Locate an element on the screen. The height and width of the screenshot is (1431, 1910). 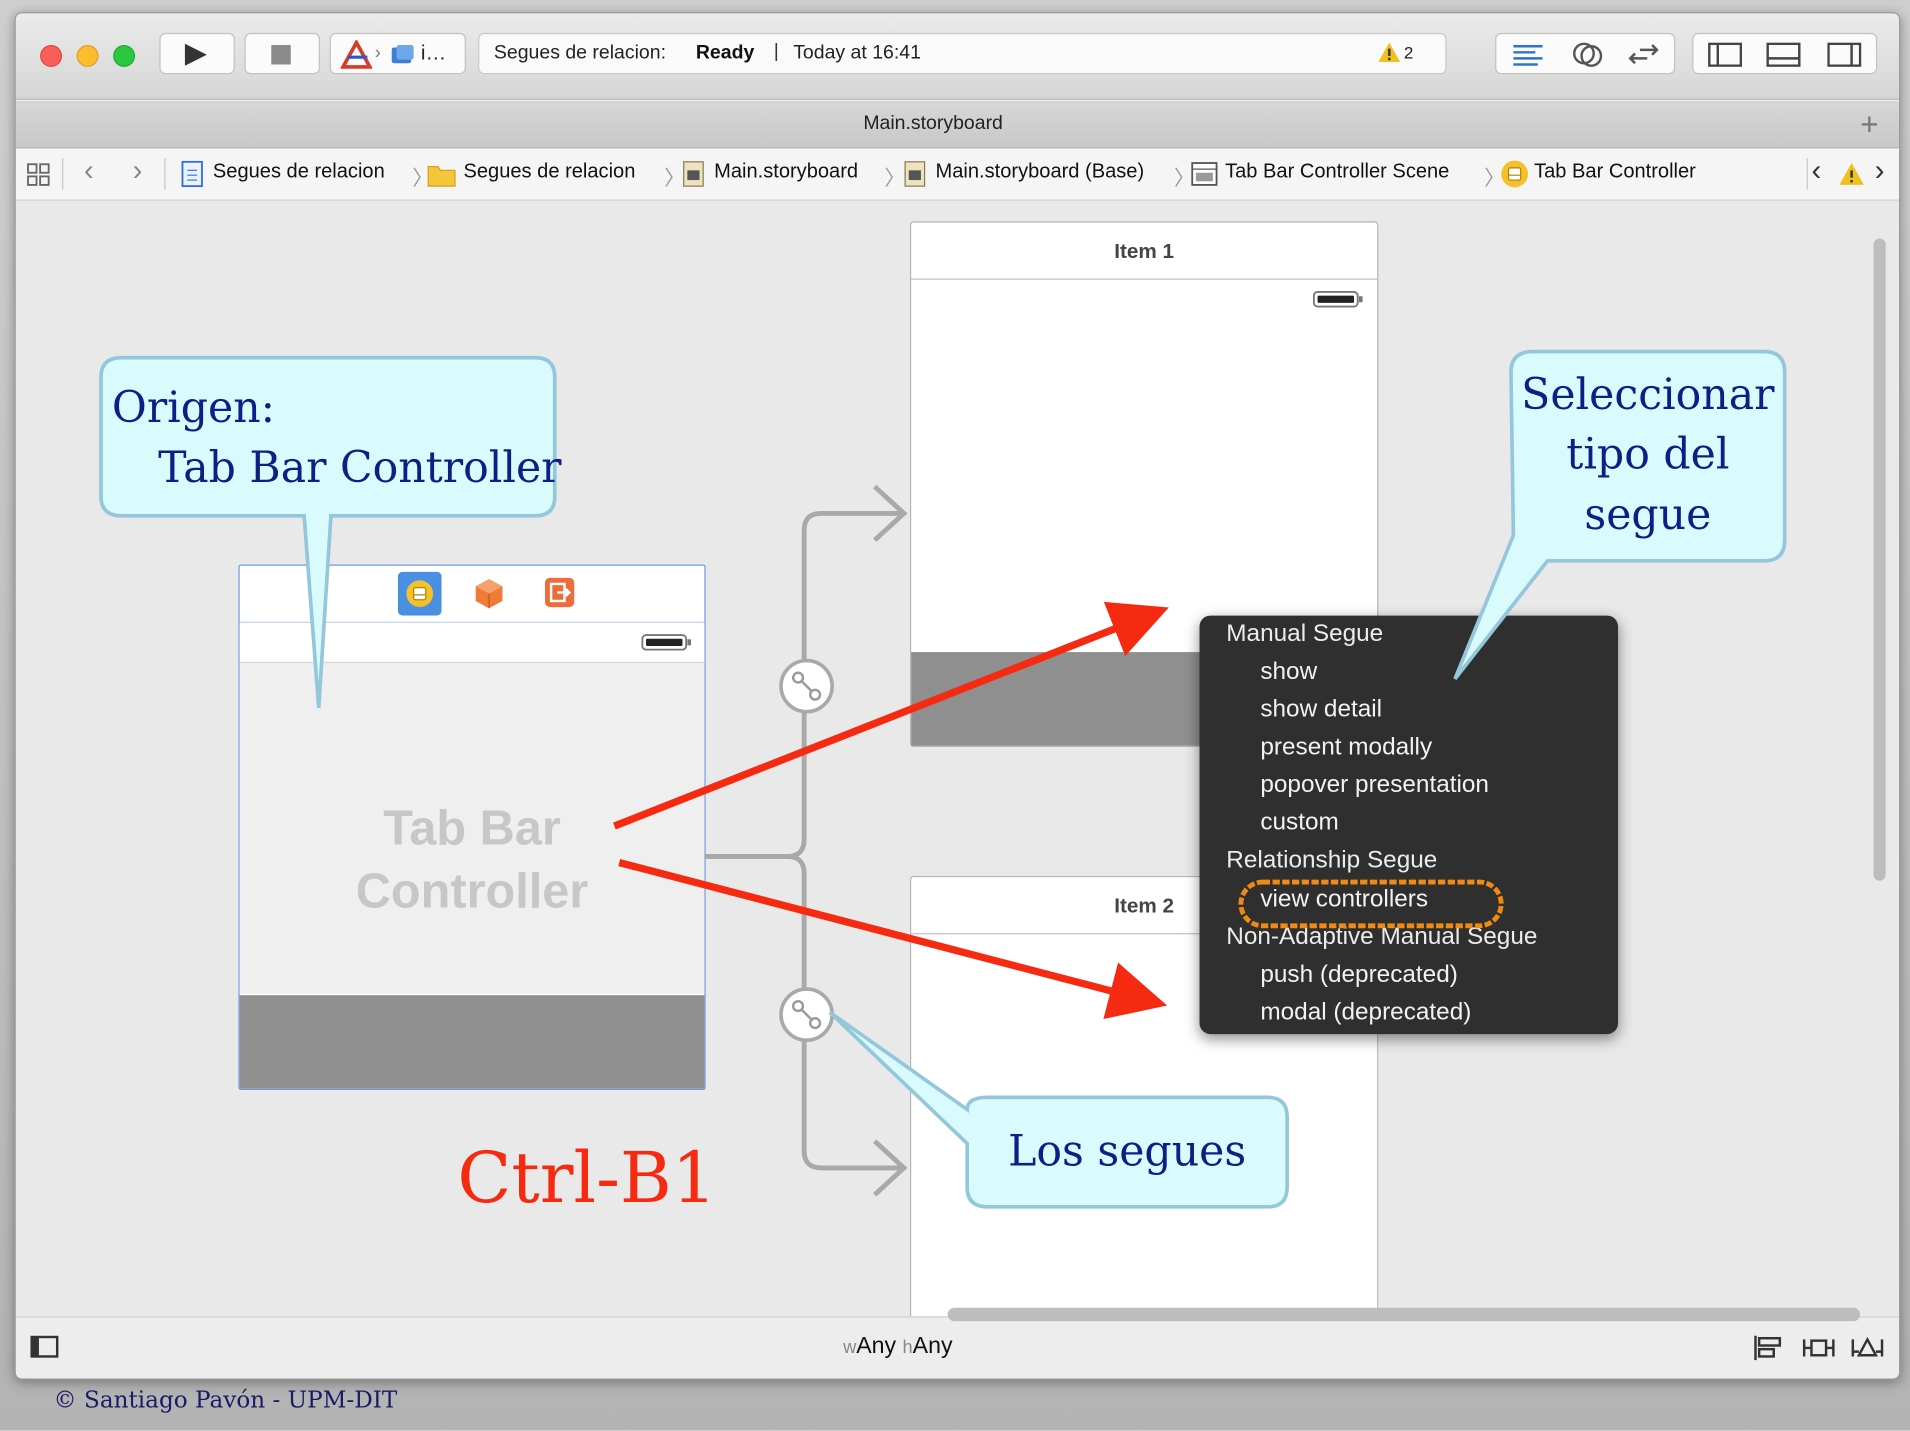
origen-label: Origen: is located at coordinates (193, 409).